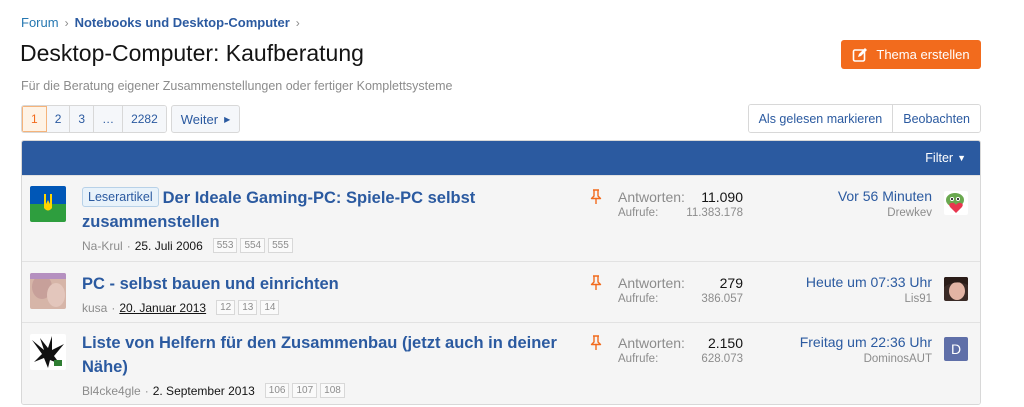 The width and height of the screenshot is (1024, 407). I want to click on mini-page-link: 12, so click(226, 307).